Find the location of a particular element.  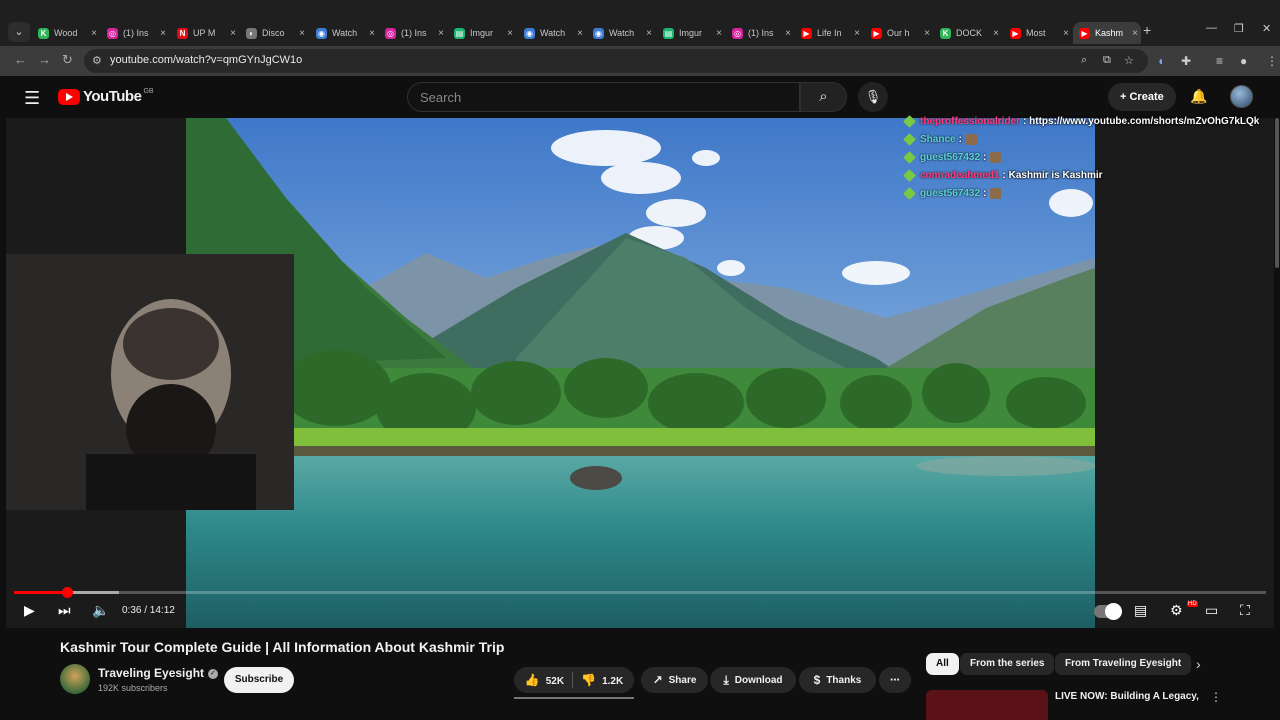

new-tab-button: + is located at coordinates (1147, 30).